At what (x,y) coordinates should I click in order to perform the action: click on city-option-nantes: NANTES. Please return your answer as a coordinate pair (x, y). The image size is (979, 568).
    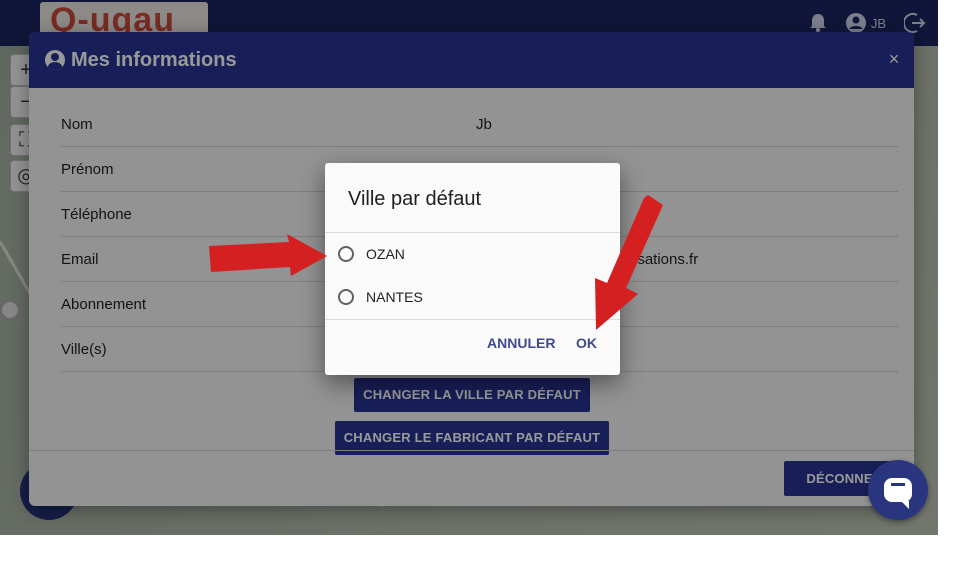
    Looking at the image, I should click on (472, 297).